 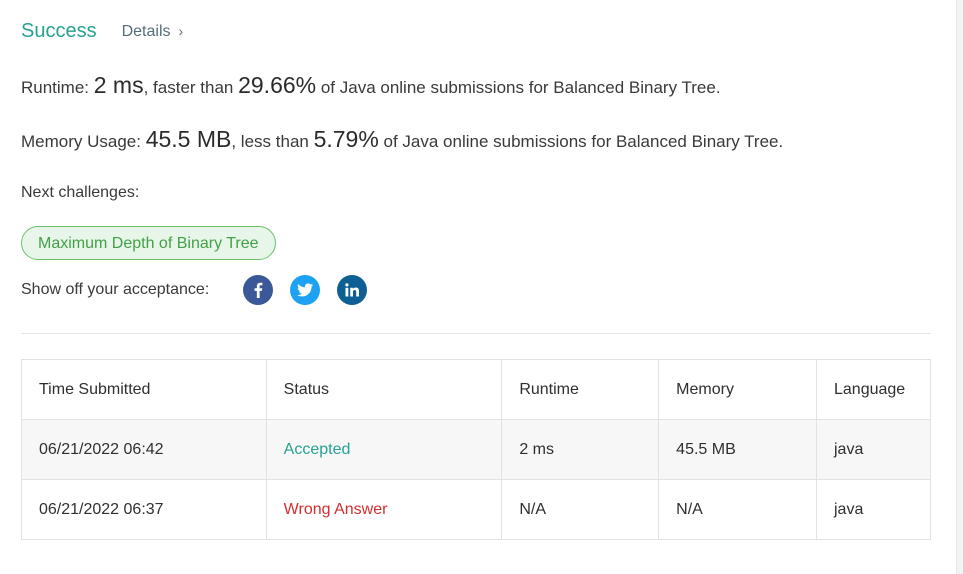 I want to click on facebook-glyph, so click(x=258, y=290).